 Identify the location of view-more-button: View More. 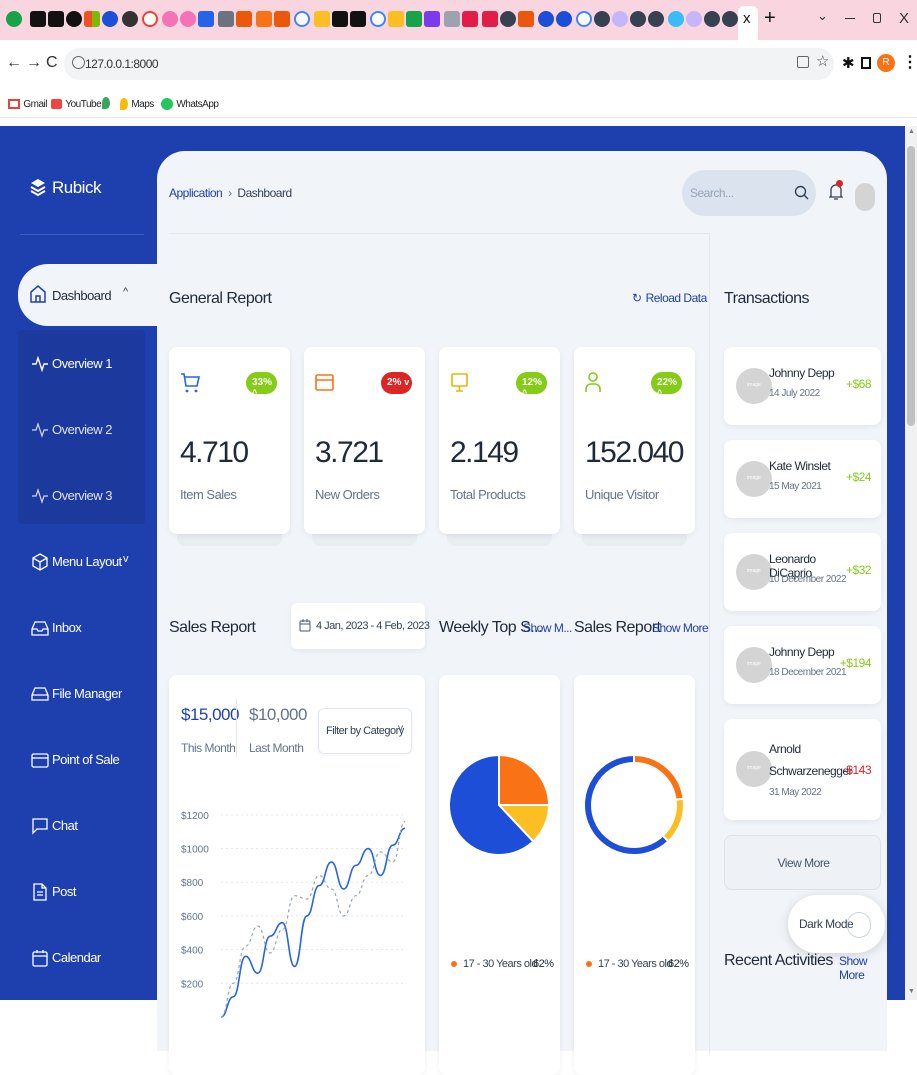
(802, 862).